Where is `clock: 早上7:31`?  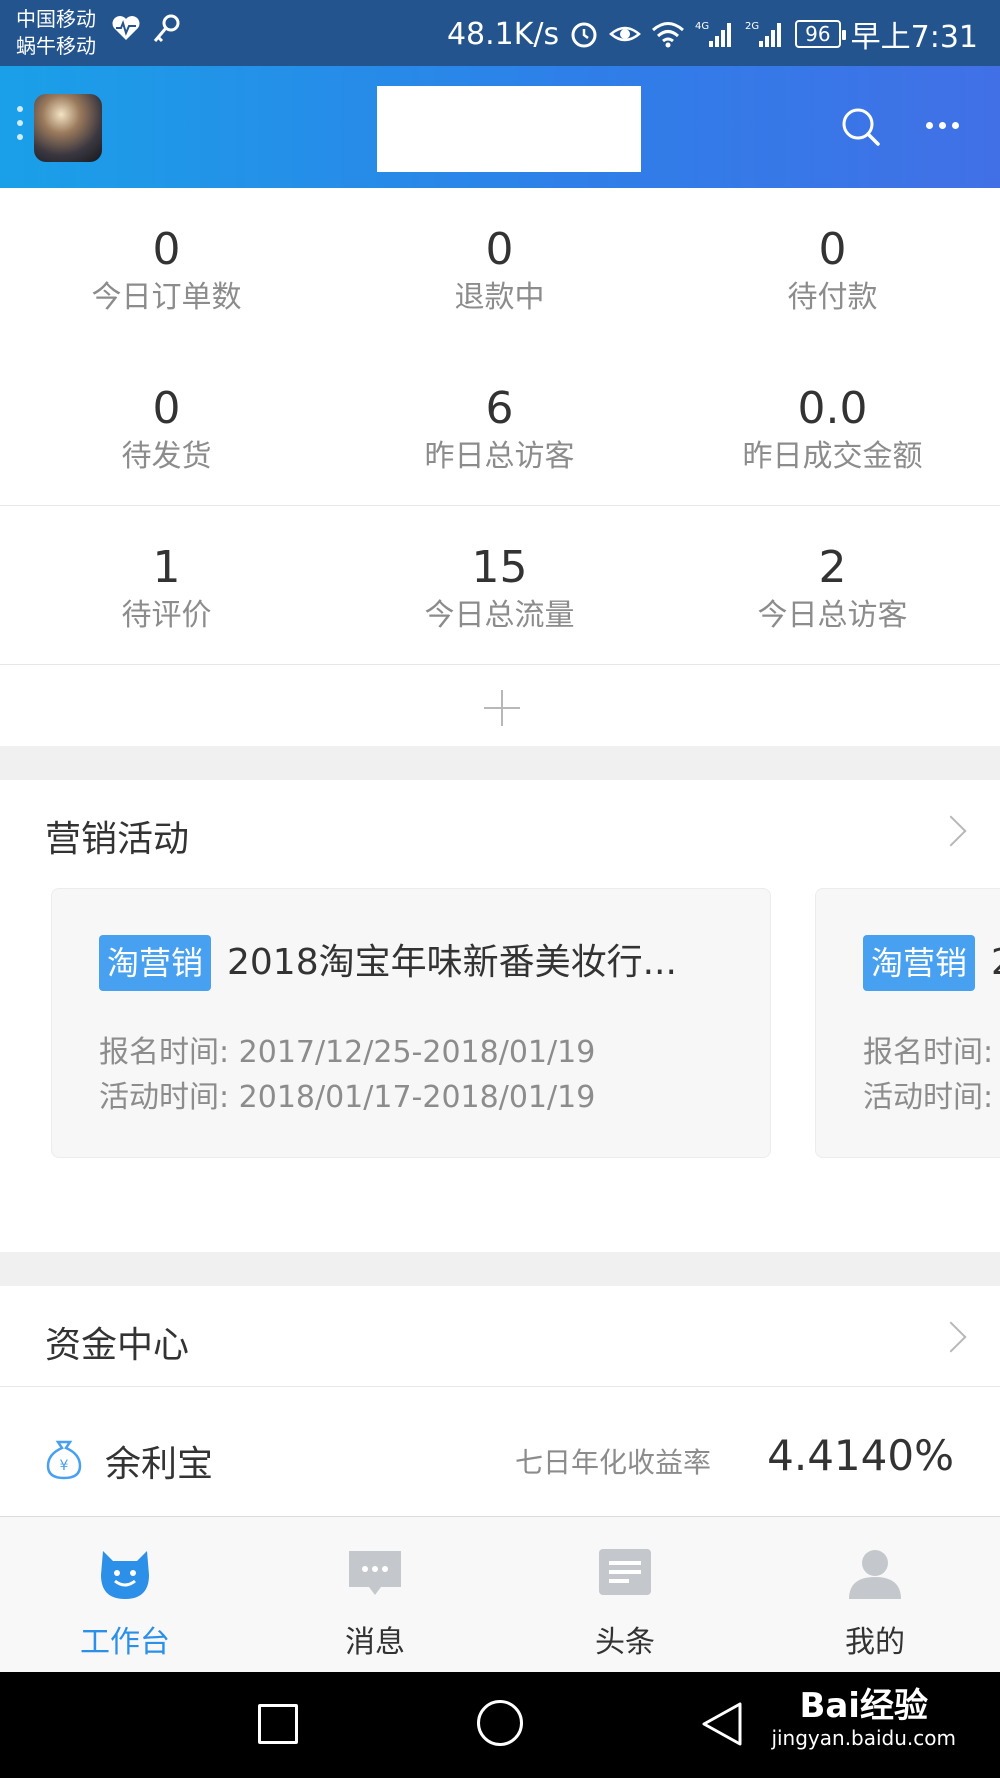 clock: 早上7:31 is located at coordinates (914, 37).